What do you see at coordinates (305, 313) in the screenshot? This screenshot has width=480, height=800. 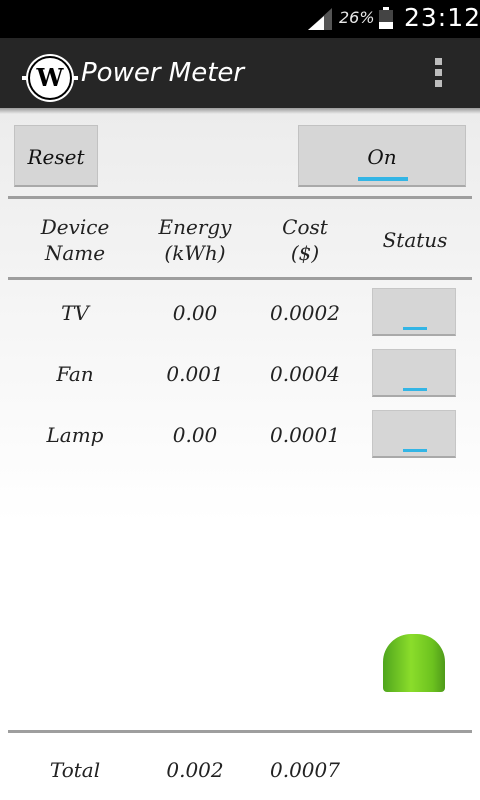 I see `row-tv-cost: 0.0002` at bounding box center [305, 313].